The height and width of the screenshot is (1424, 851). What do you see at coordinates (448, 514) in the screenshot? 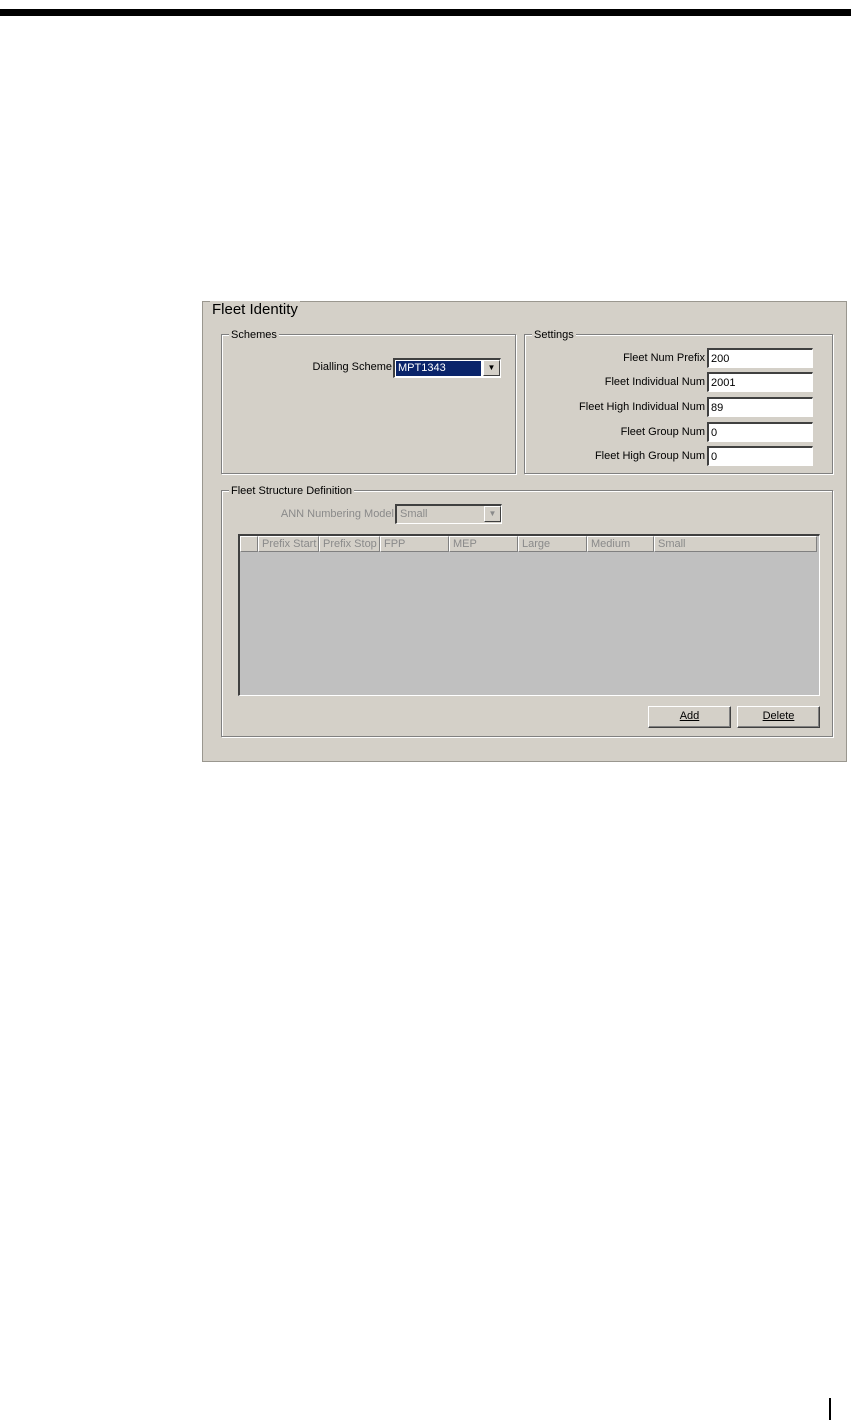
I see `ann-numbering-model-select: Small ▼` at bounding box center [448, 514].